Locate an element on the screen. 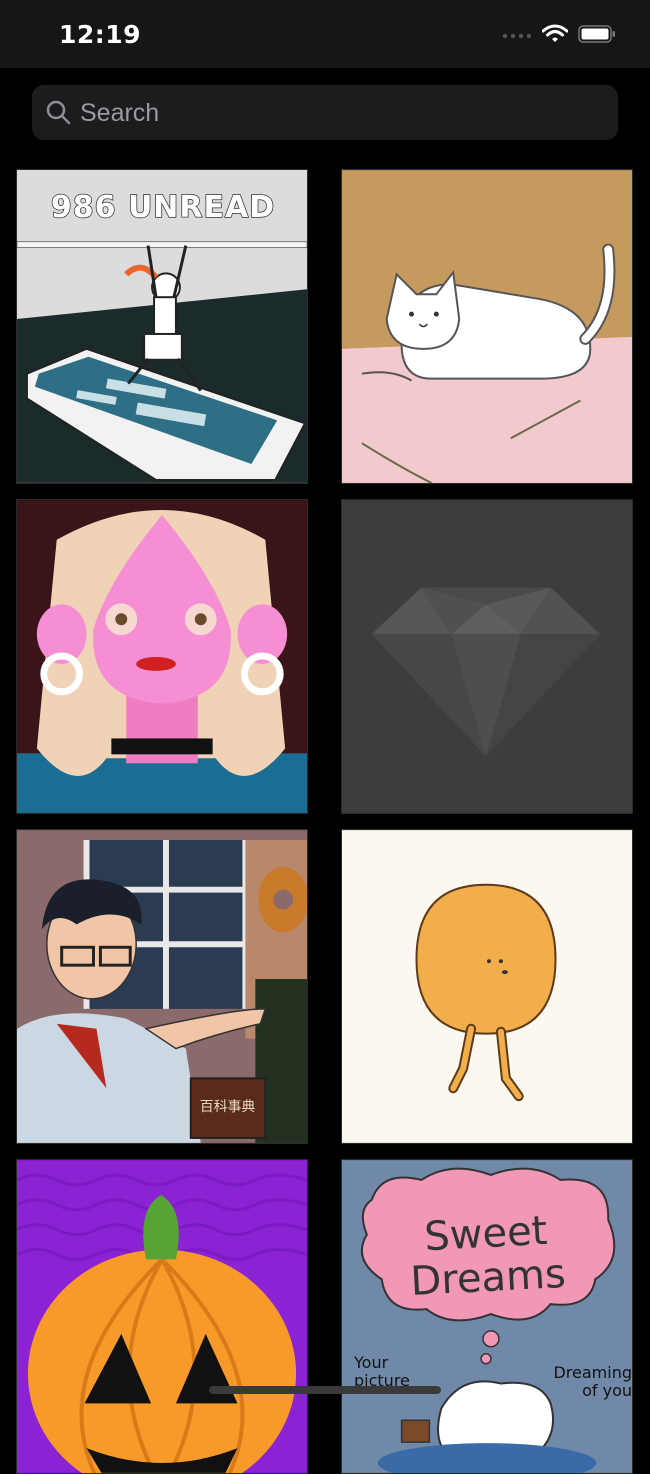 The height and width of the screenshot is (1474, 650). gif-tile-pink-face is located at coordinates (162, 656).